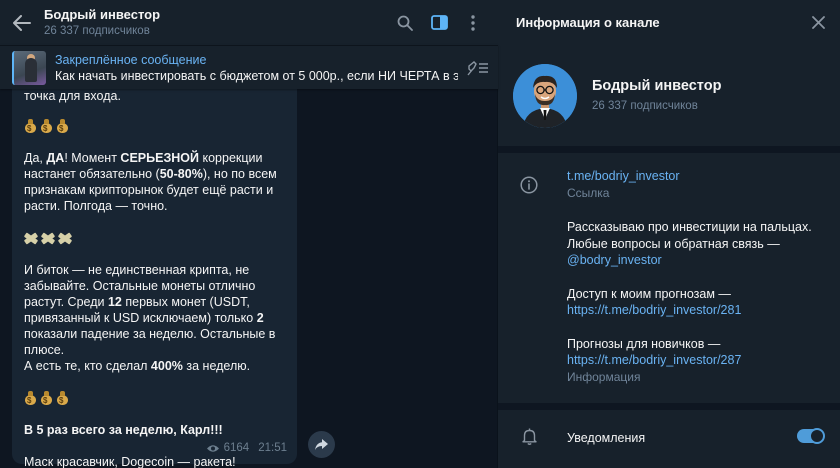 The image size is (840, 468). I want to click on pinned-title: Закреплённое сообщение, so click(131, 59).